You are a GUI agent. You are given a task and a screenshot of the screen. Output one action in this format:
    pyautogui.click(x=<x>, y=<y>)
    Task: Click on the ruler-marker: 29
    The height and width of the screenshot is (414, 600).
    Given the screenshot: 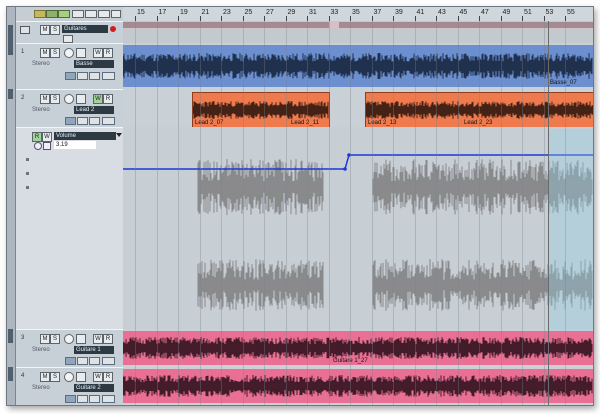 What is the action you would take?
    pyautogui.click(x=291, y=12)
    